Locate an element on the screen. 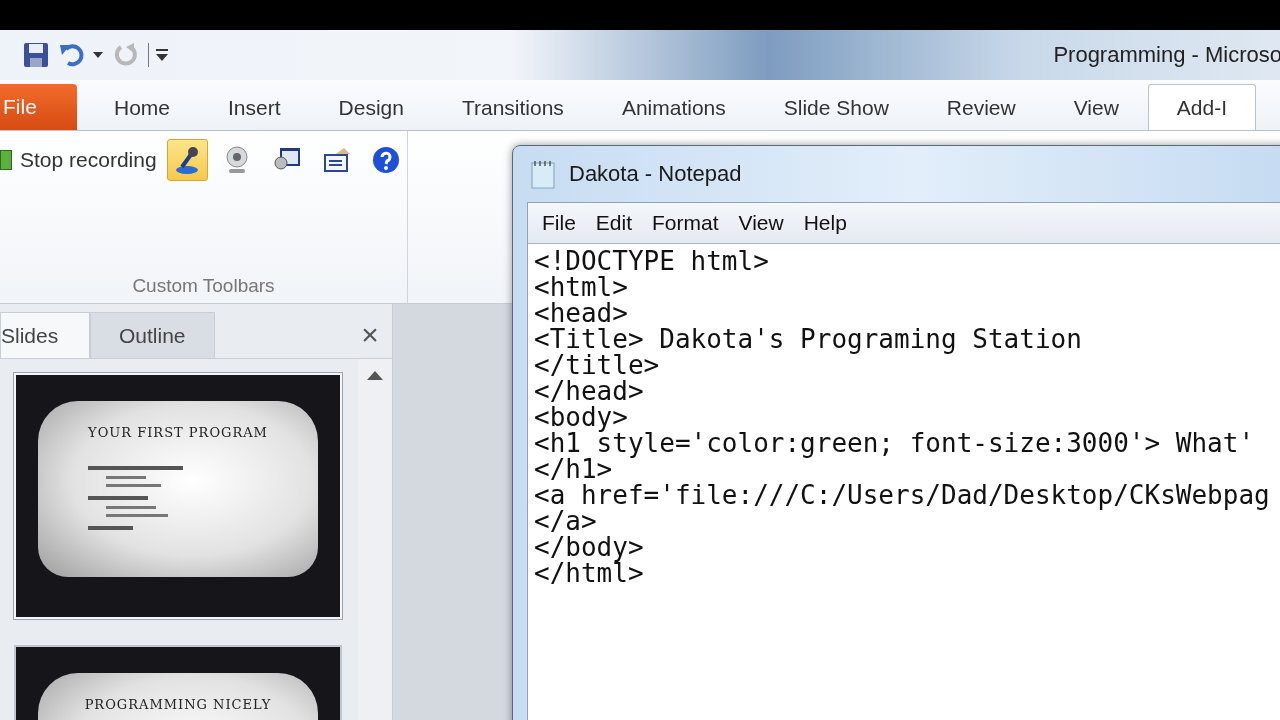 The image size is (1280, 720). ribbon-tab: Slide Show is located at coordinates (836, 107).